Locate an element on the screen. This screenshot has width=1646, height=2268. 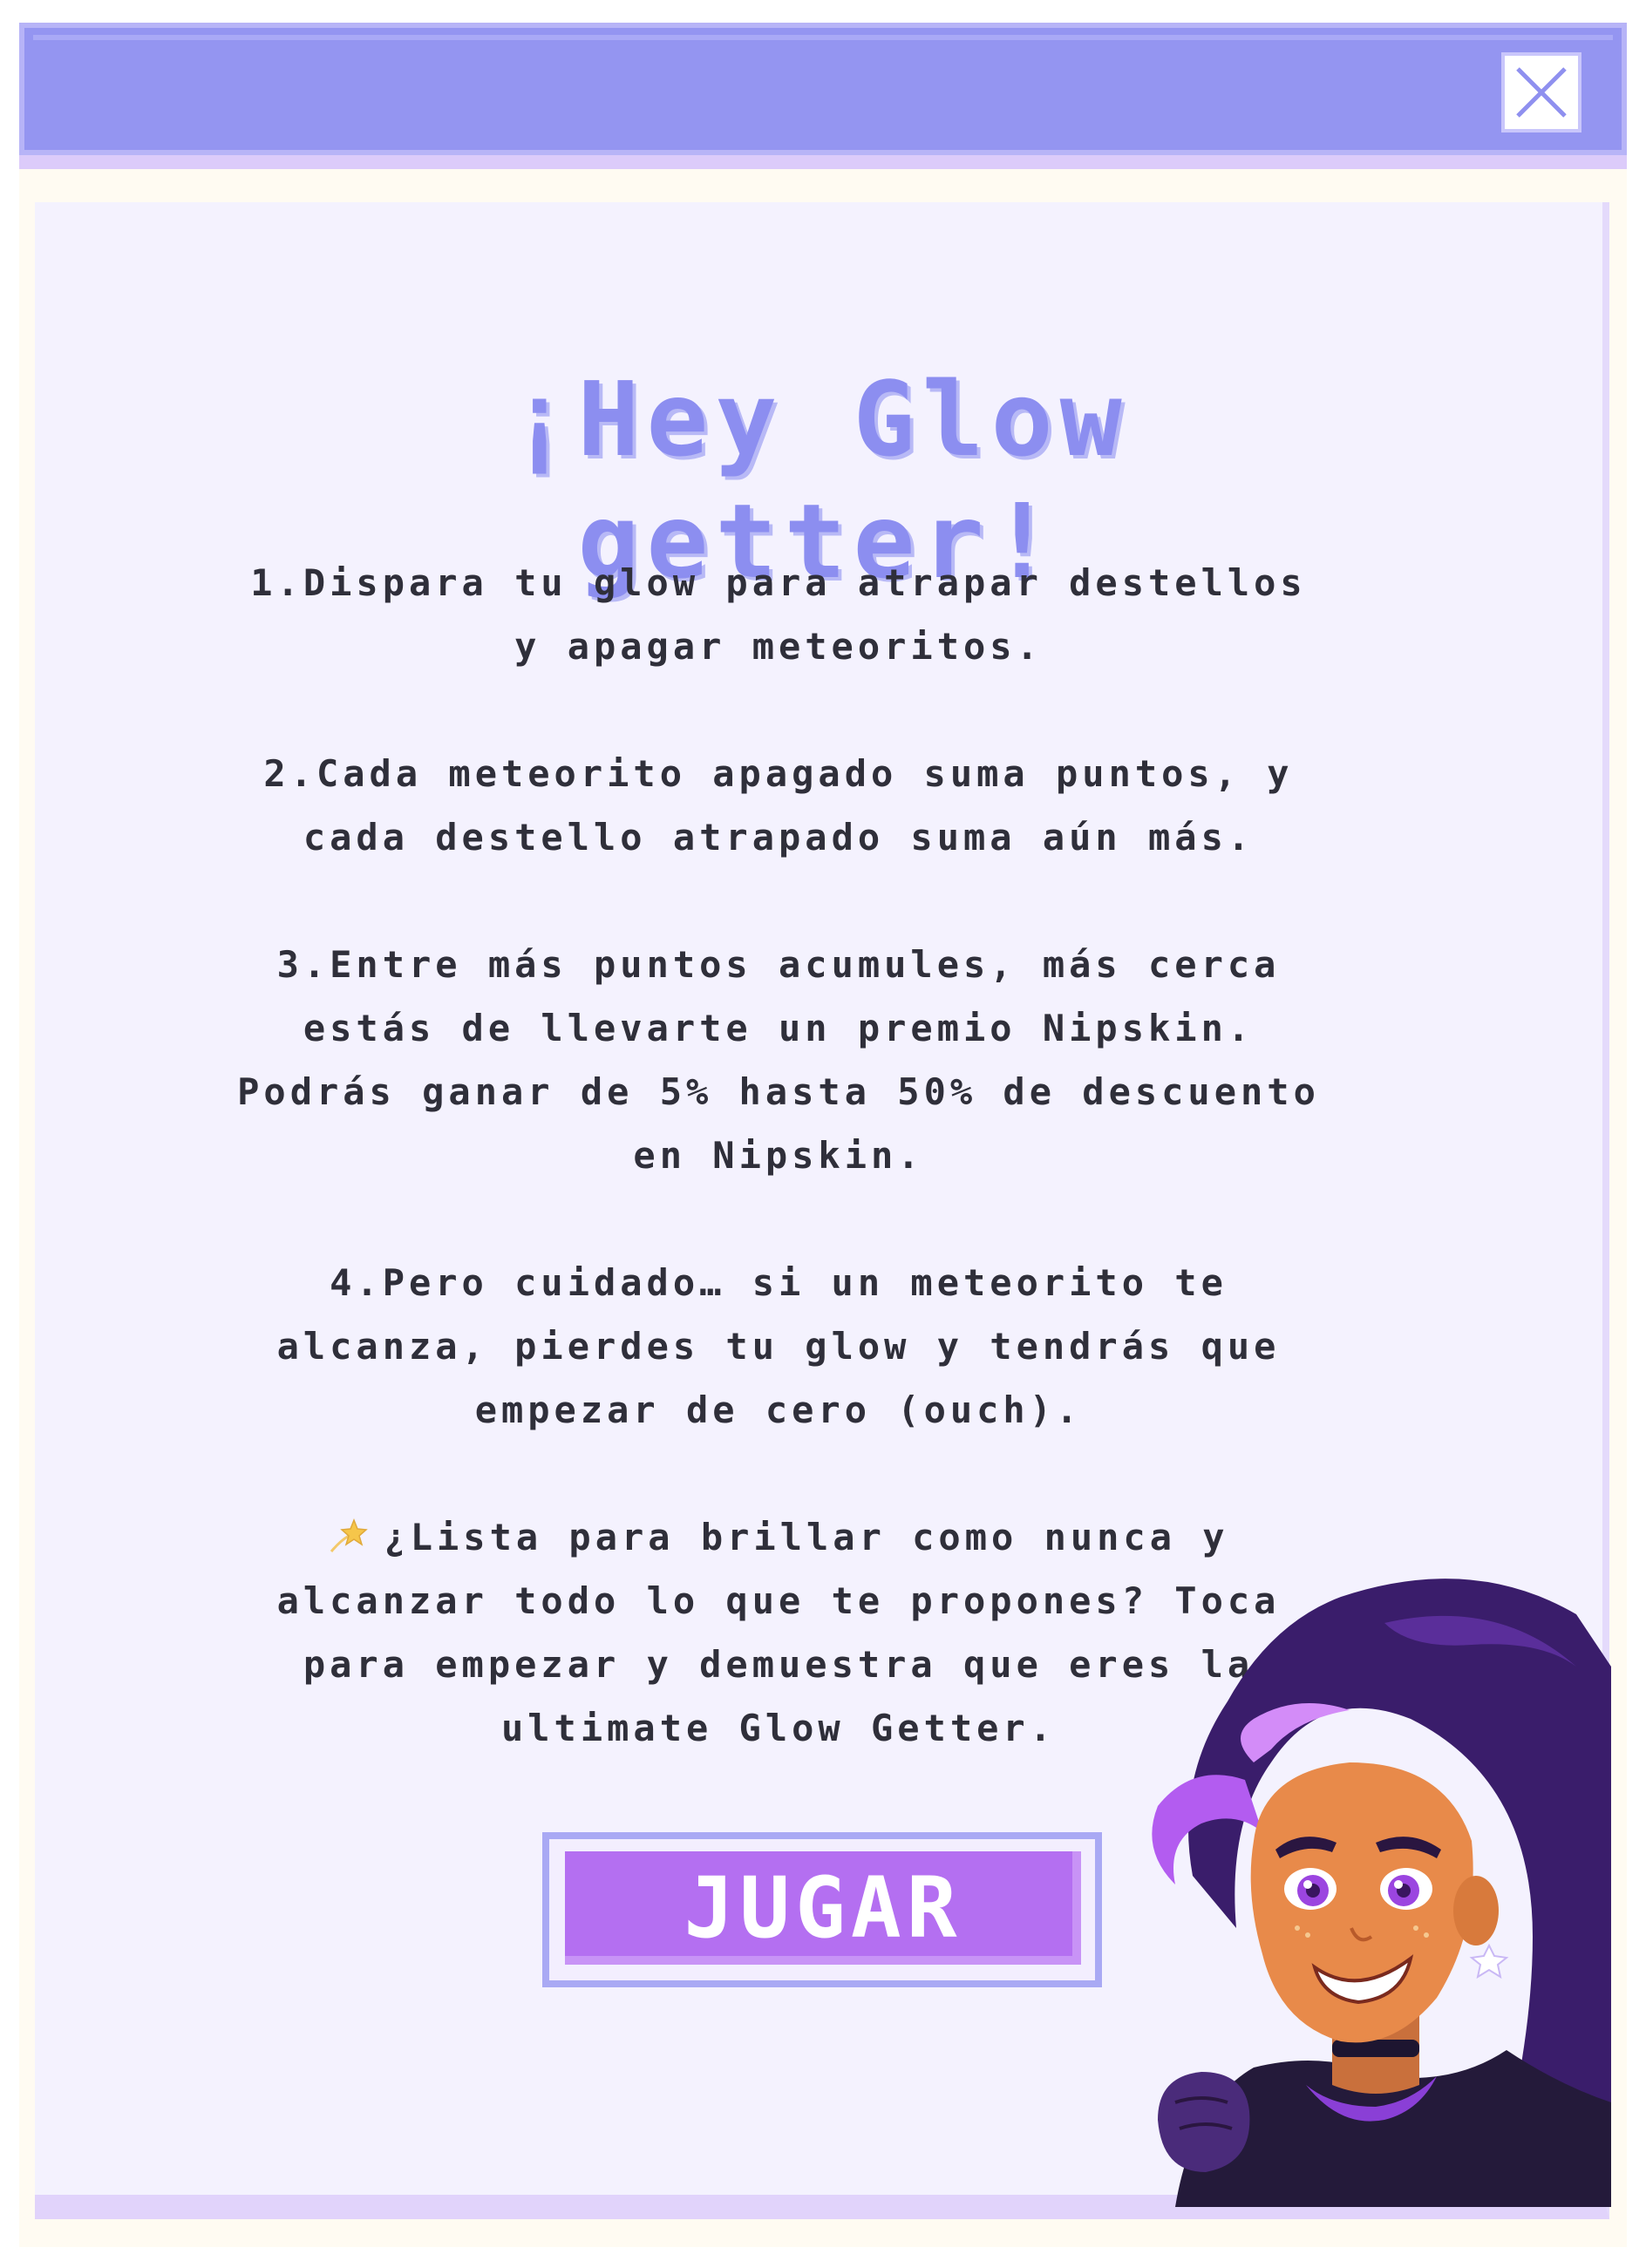
play-button: JUGAR is located at coordinates (823, 1908).